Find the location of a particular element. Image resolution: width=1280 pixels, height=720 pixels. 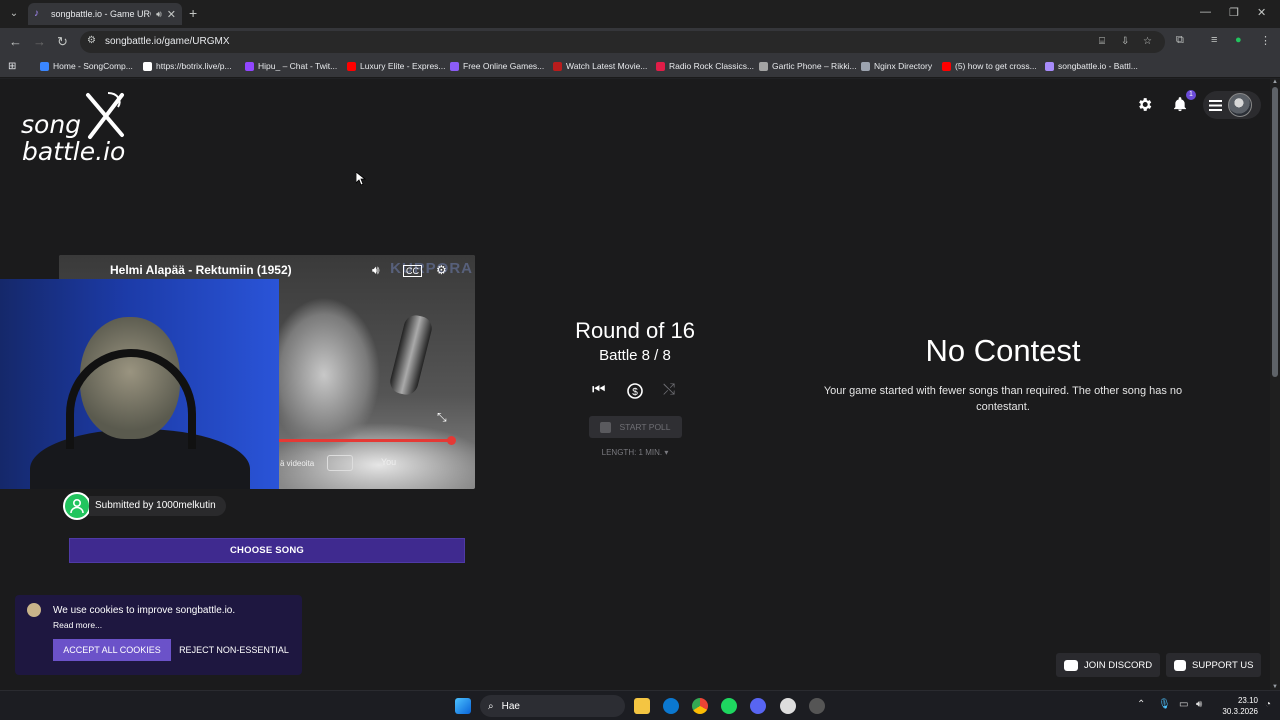

accept-all-cookies-button: ACCEPT ALL COOKIES is located at coordinates (112, 650).